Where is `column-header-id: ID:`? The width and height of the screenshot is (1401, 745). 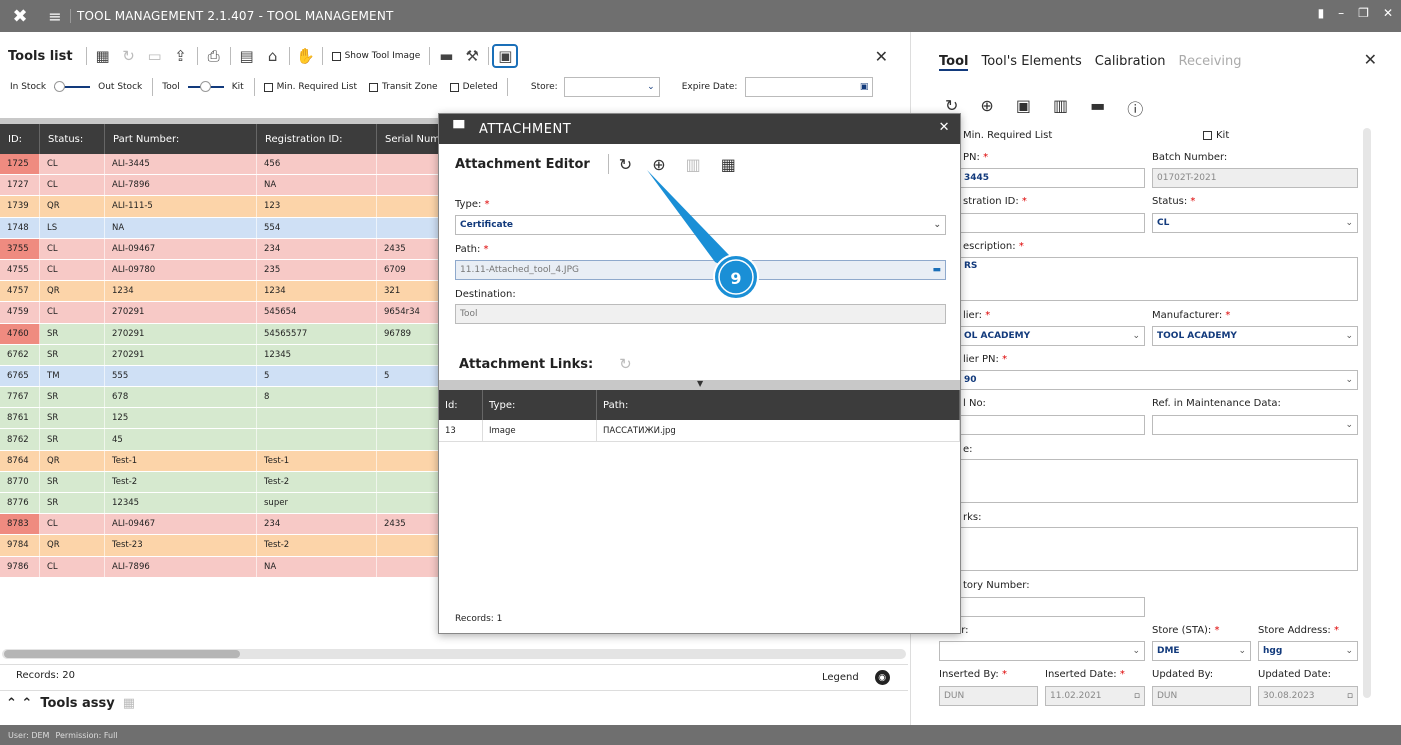
column-header-id: ID: is located at coordinates (20, 139).